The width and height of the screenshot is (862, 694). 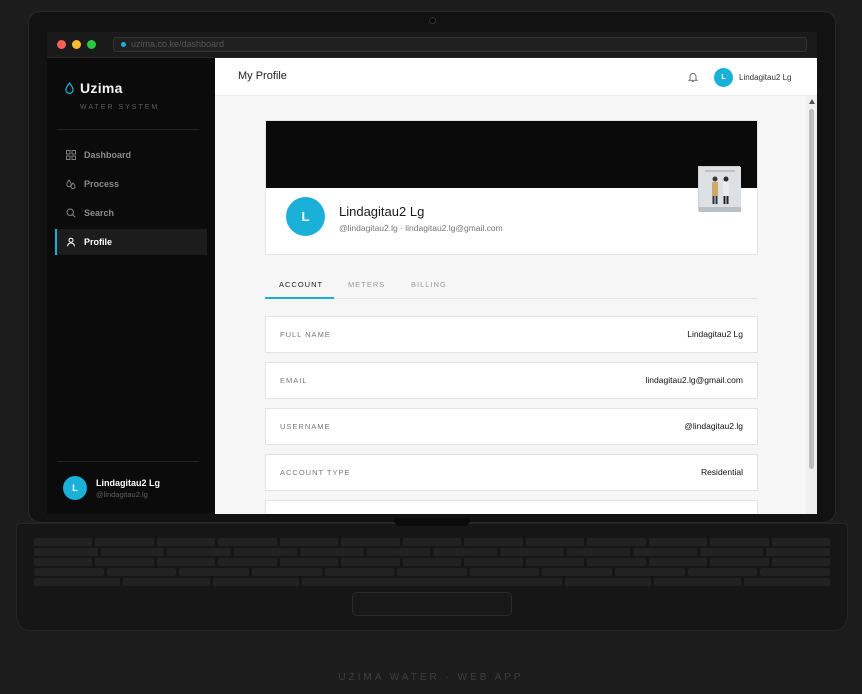 I want to click on field-label: ACCOUNT TYPE, so click(x=315, y=472).